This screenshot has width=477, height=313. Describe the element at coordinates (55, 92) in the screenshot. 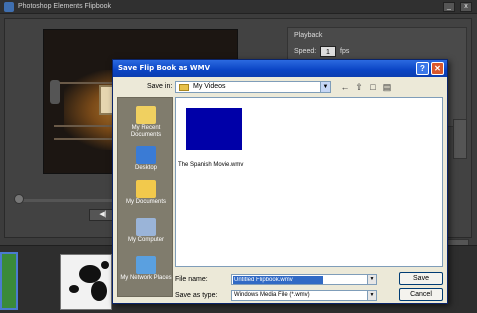

I see `oven-handle` at that location.